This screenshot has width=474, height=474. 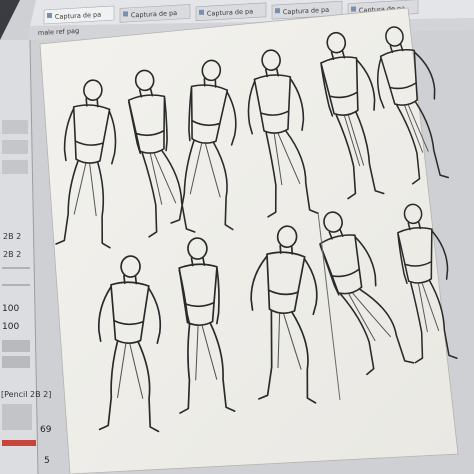 What do you see at coordinates (19, 443) in the screenshot?
I see `slider-fill` at bounding box center [19, 443].